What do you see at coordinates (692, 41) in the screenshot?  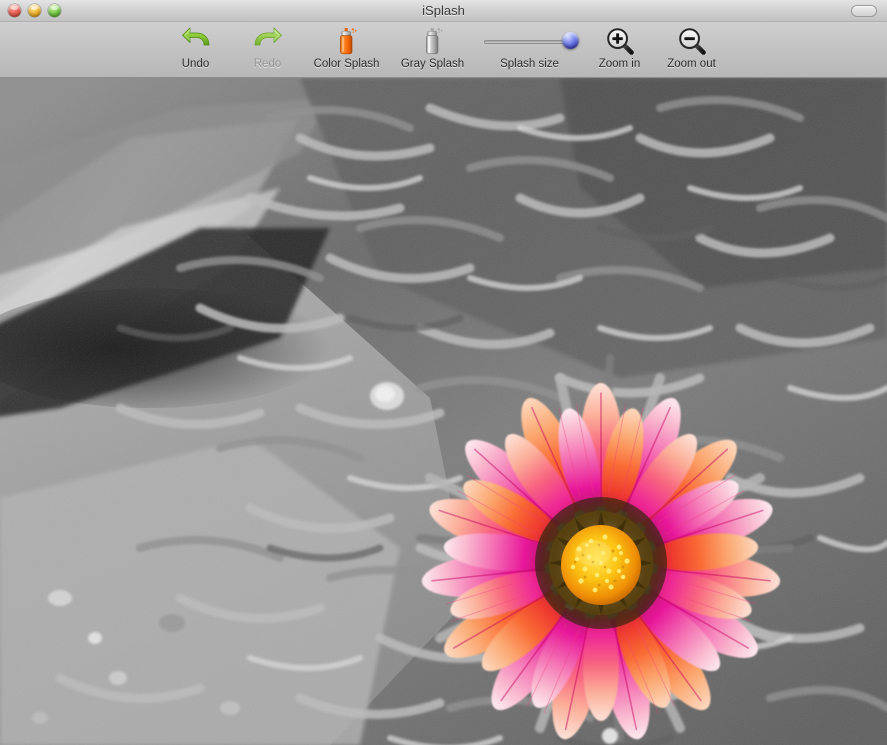 I see `magnifier-minus-icon` at bounding box center [692, 41].